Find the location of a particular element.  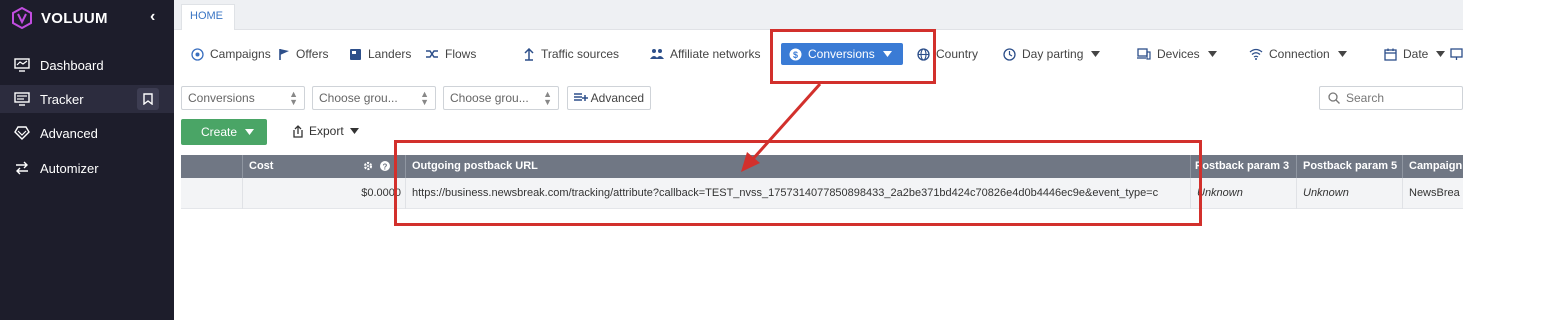

select-column-header is located at coordinates (212, 166).